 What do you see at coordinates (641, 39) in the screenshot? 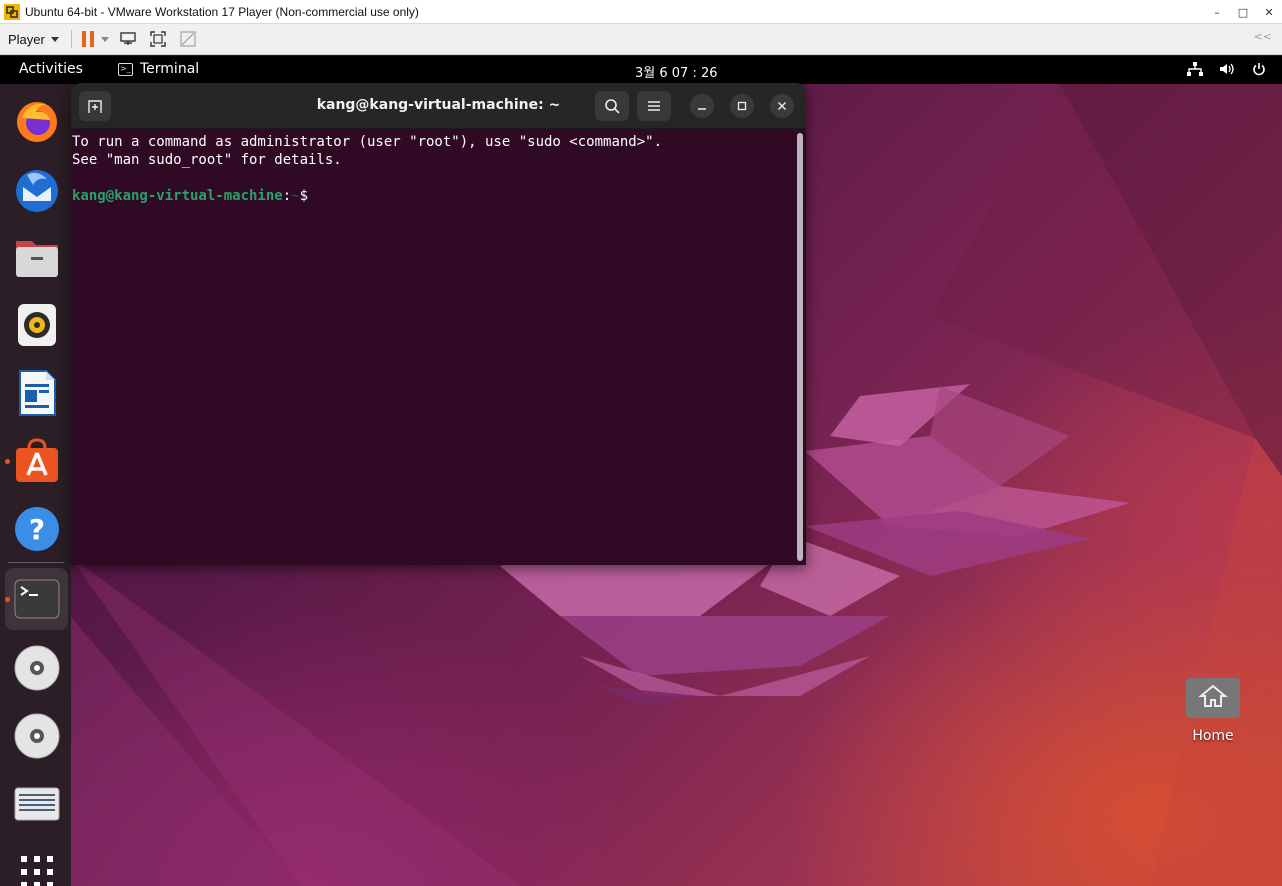
I see `vmware-toolbar: Player <<` at bounding box center [641, 39].